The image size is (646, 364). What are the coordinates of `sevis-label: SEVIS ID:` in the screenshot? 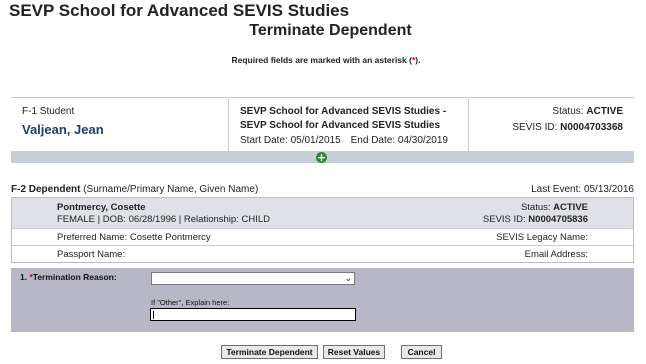 It's located at (536, 127).